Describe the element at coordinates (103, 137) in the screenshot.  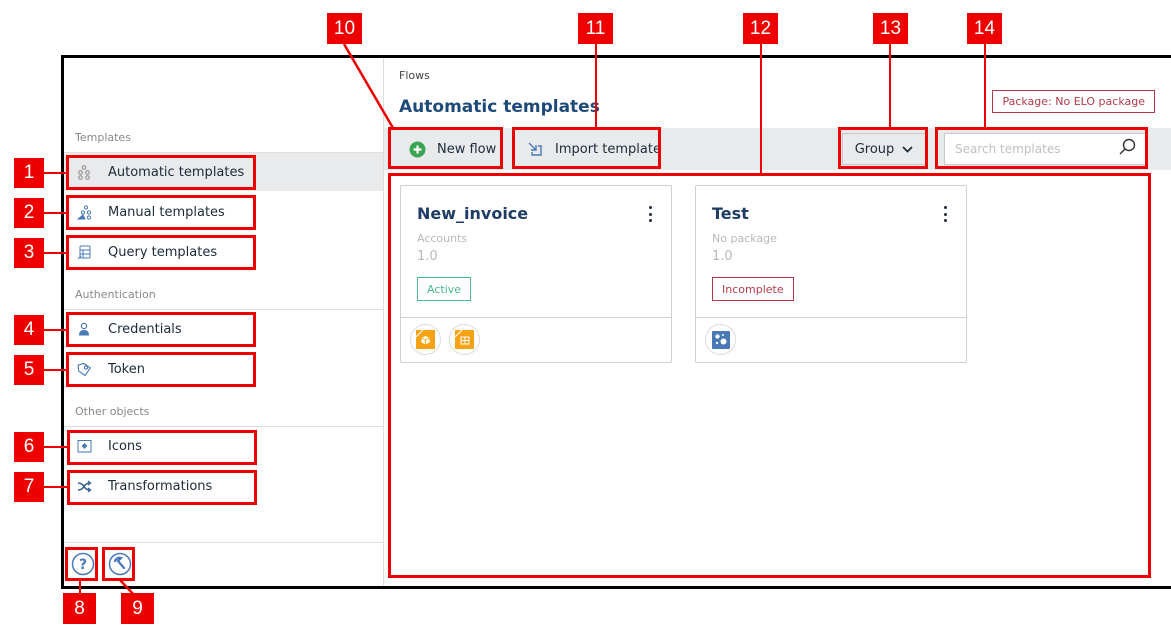
I see `section-label-templates: Templates` at that location.